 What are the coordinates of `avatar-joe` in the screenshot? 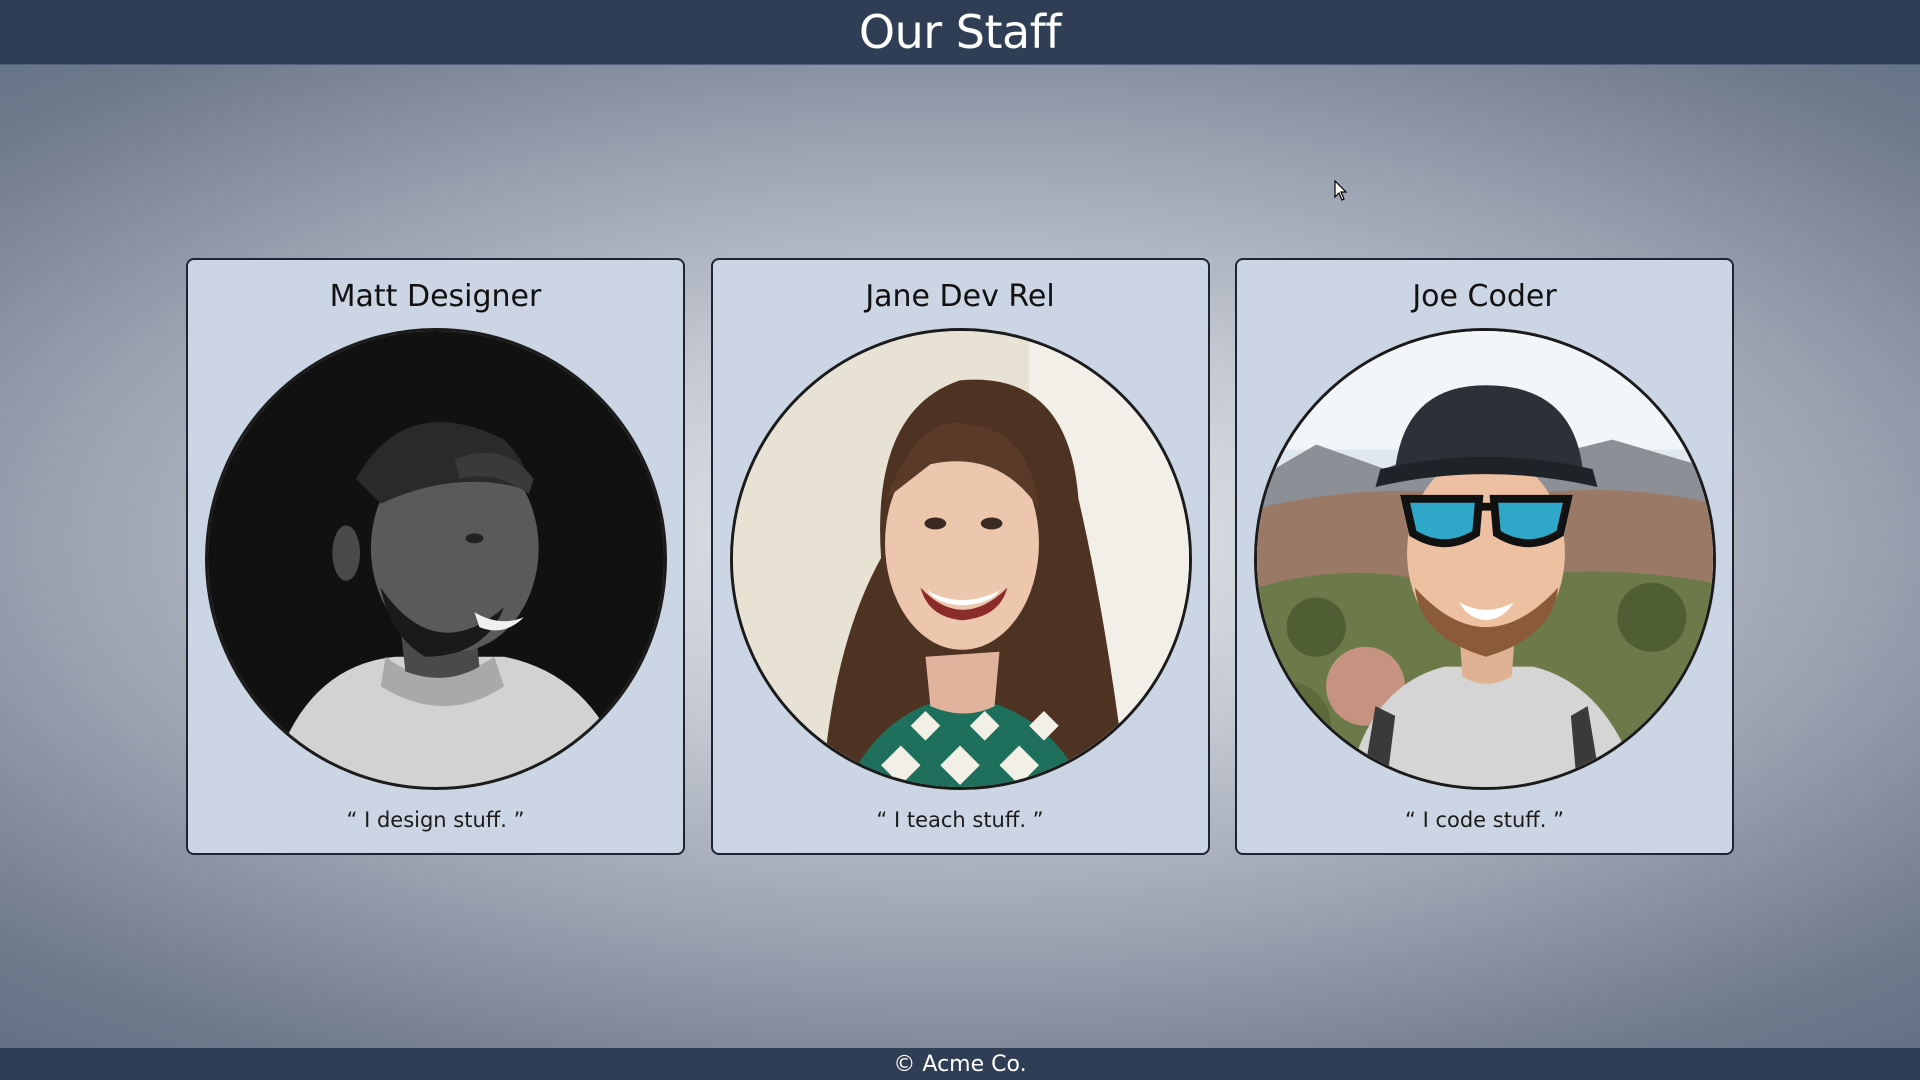 It's located at (1485, 559).